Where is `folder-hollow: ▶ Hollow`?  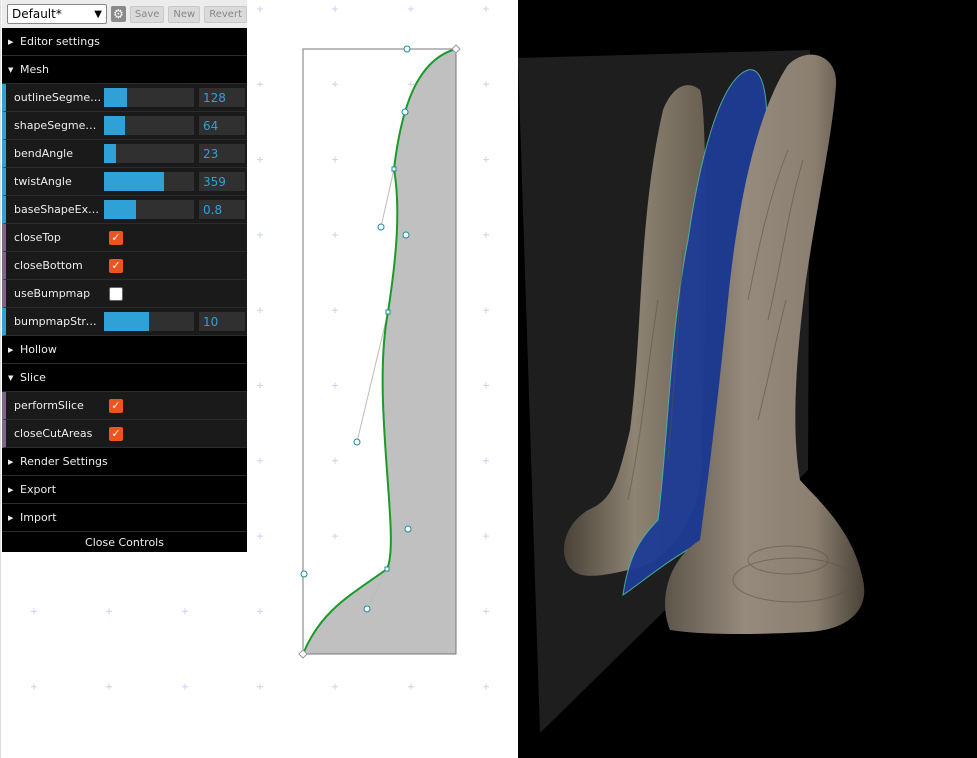
folder-hollow: ▶ Hollow is located at coordinates (124, 350).